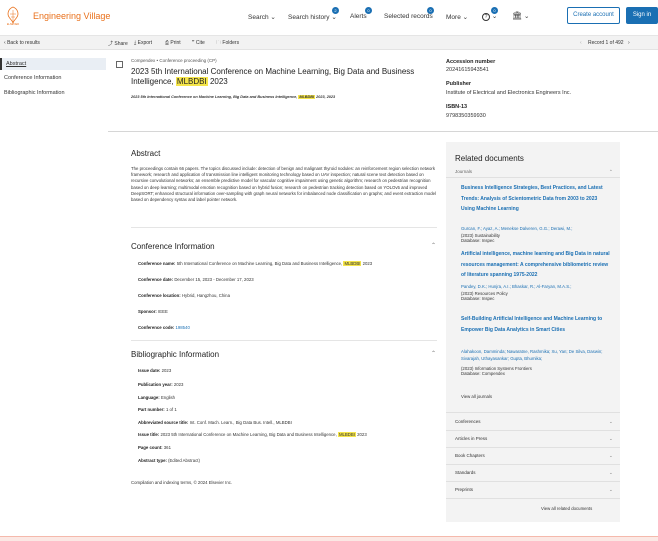  Describe the element at coordinates (284, 340) in the screenshot. I see `section-divider` at that location.